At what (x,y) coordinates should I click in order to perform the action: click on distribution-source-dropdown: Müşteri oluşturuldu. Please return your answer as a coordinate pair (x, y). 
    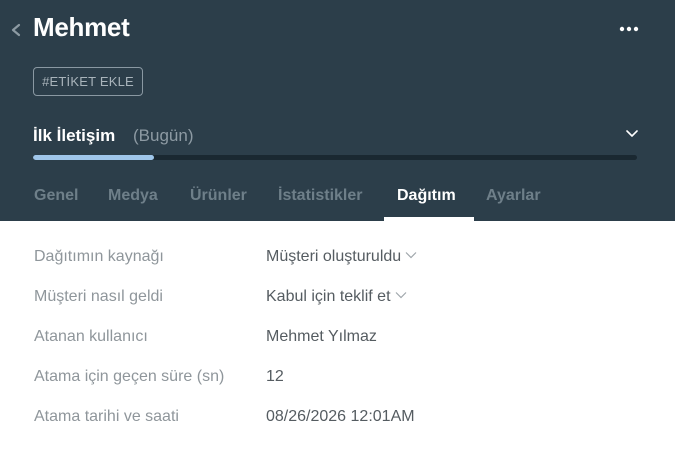
    Looking at the image, I should click on (341, 257).